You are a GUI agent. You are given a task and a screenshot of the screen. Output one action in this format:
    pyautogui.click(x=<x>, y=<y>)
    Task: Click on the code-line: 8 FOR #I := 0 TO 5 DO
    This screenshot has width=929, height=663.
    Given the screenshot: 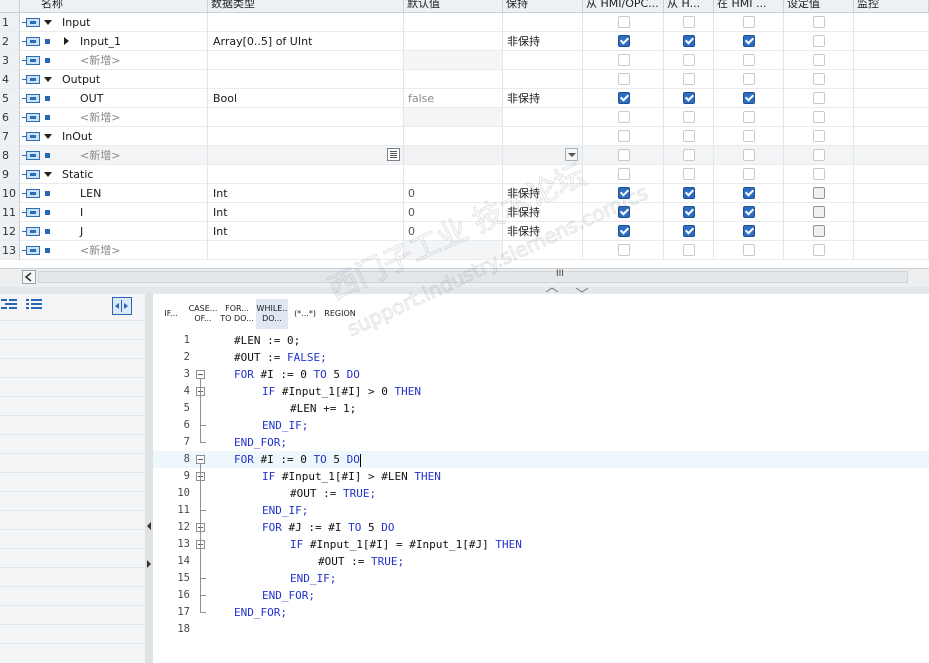 What is the action you would take?
    pyautogui.click(x=541, y=459)
    